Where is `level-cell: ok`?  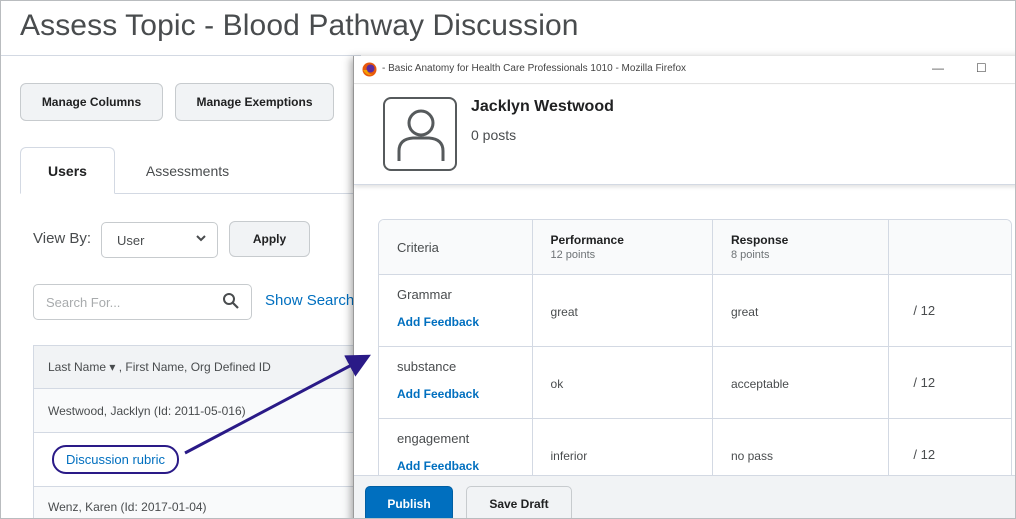
level-cell: ok is located at coordinates (623, 382).